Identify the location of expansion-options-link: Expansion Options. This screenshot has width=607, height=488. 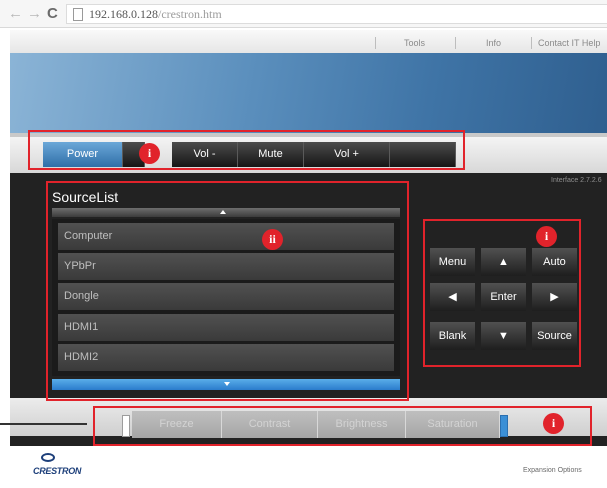
(552, 470).